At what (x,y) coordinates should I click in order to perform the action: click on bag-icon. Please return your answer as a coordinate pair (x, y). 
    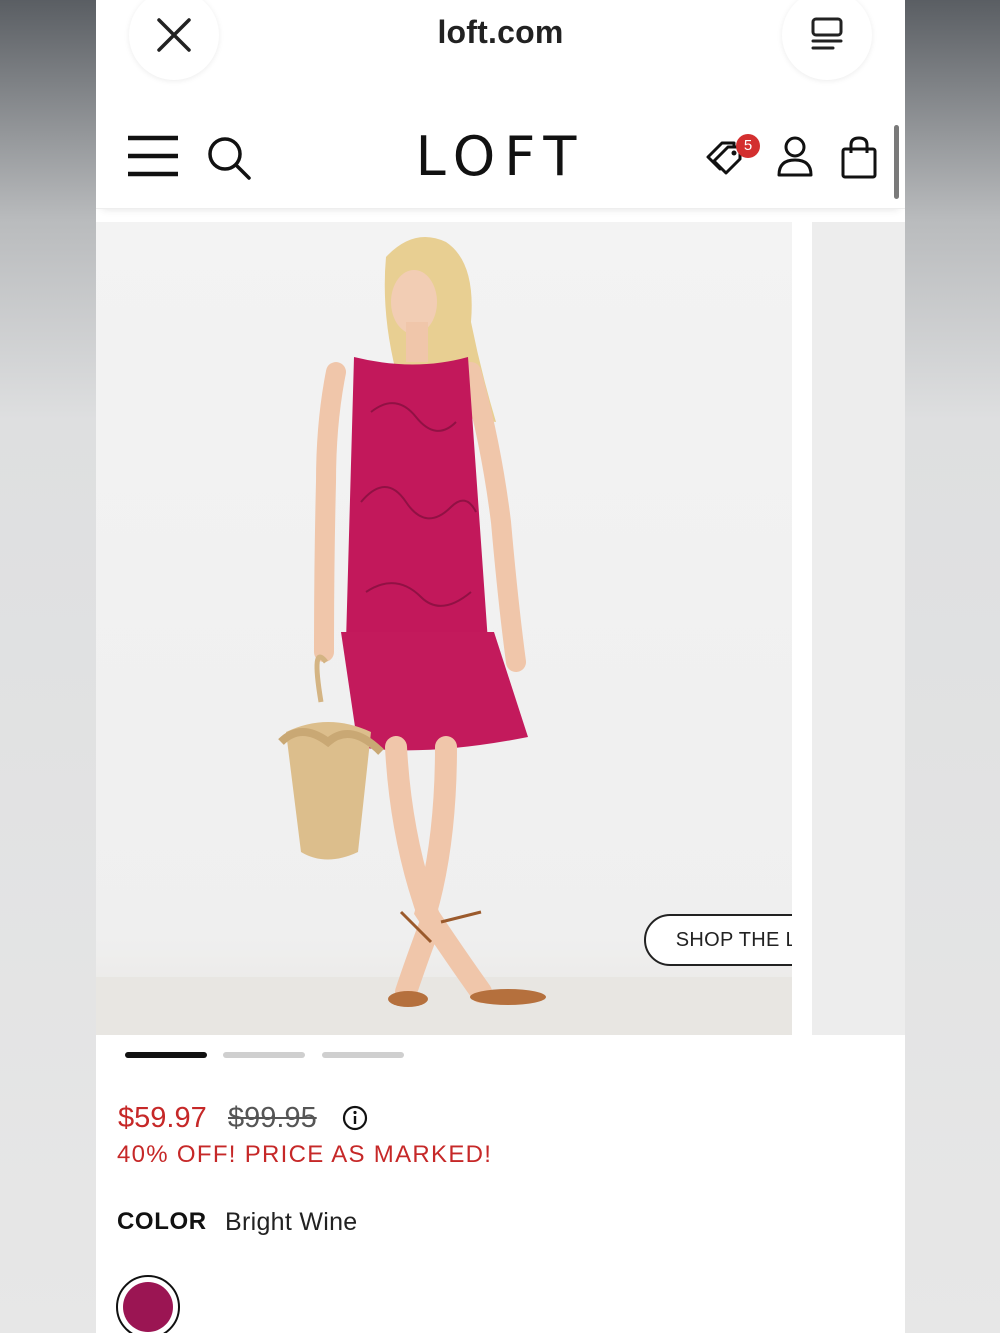
    Looking at the image, I should click on (859, 157).